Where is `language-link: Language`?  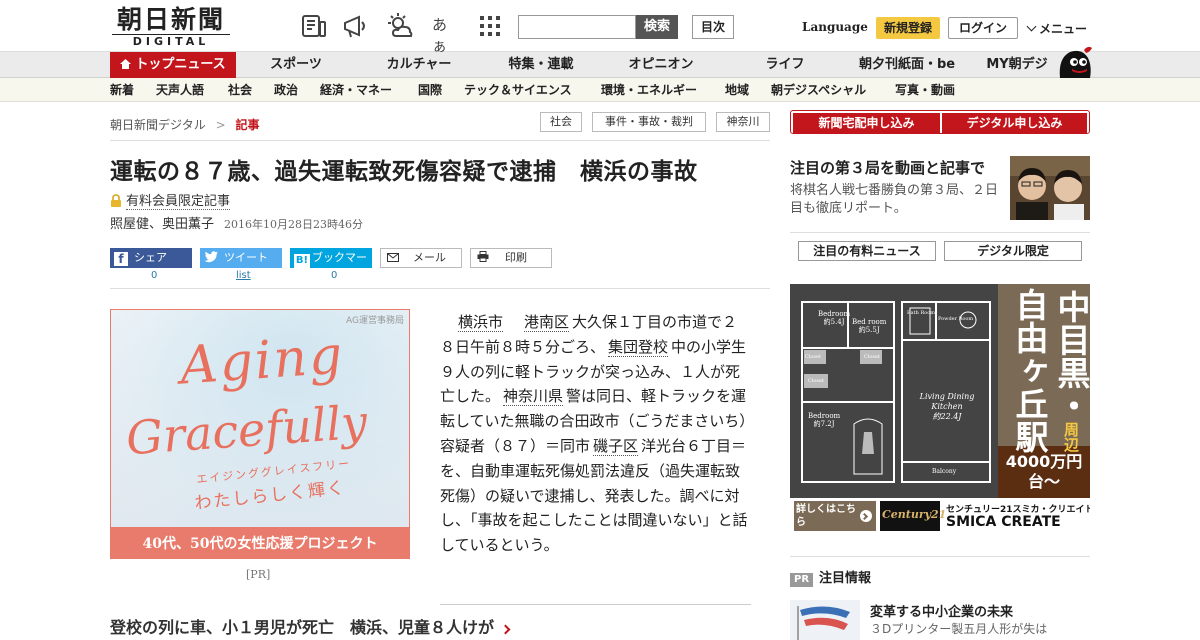 language-link: Language is located at coordinates (835, 27).